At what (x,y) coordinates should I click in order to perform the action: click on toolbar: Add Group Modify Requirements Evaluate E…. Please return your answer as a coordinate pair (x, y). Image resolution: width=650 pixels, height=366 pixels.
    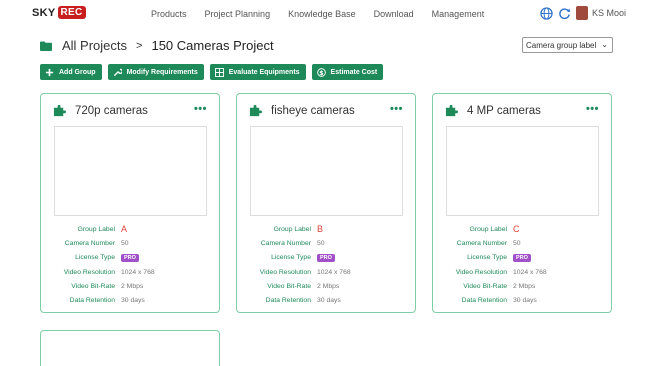
    Looking at the image, I should click on (214, 72).